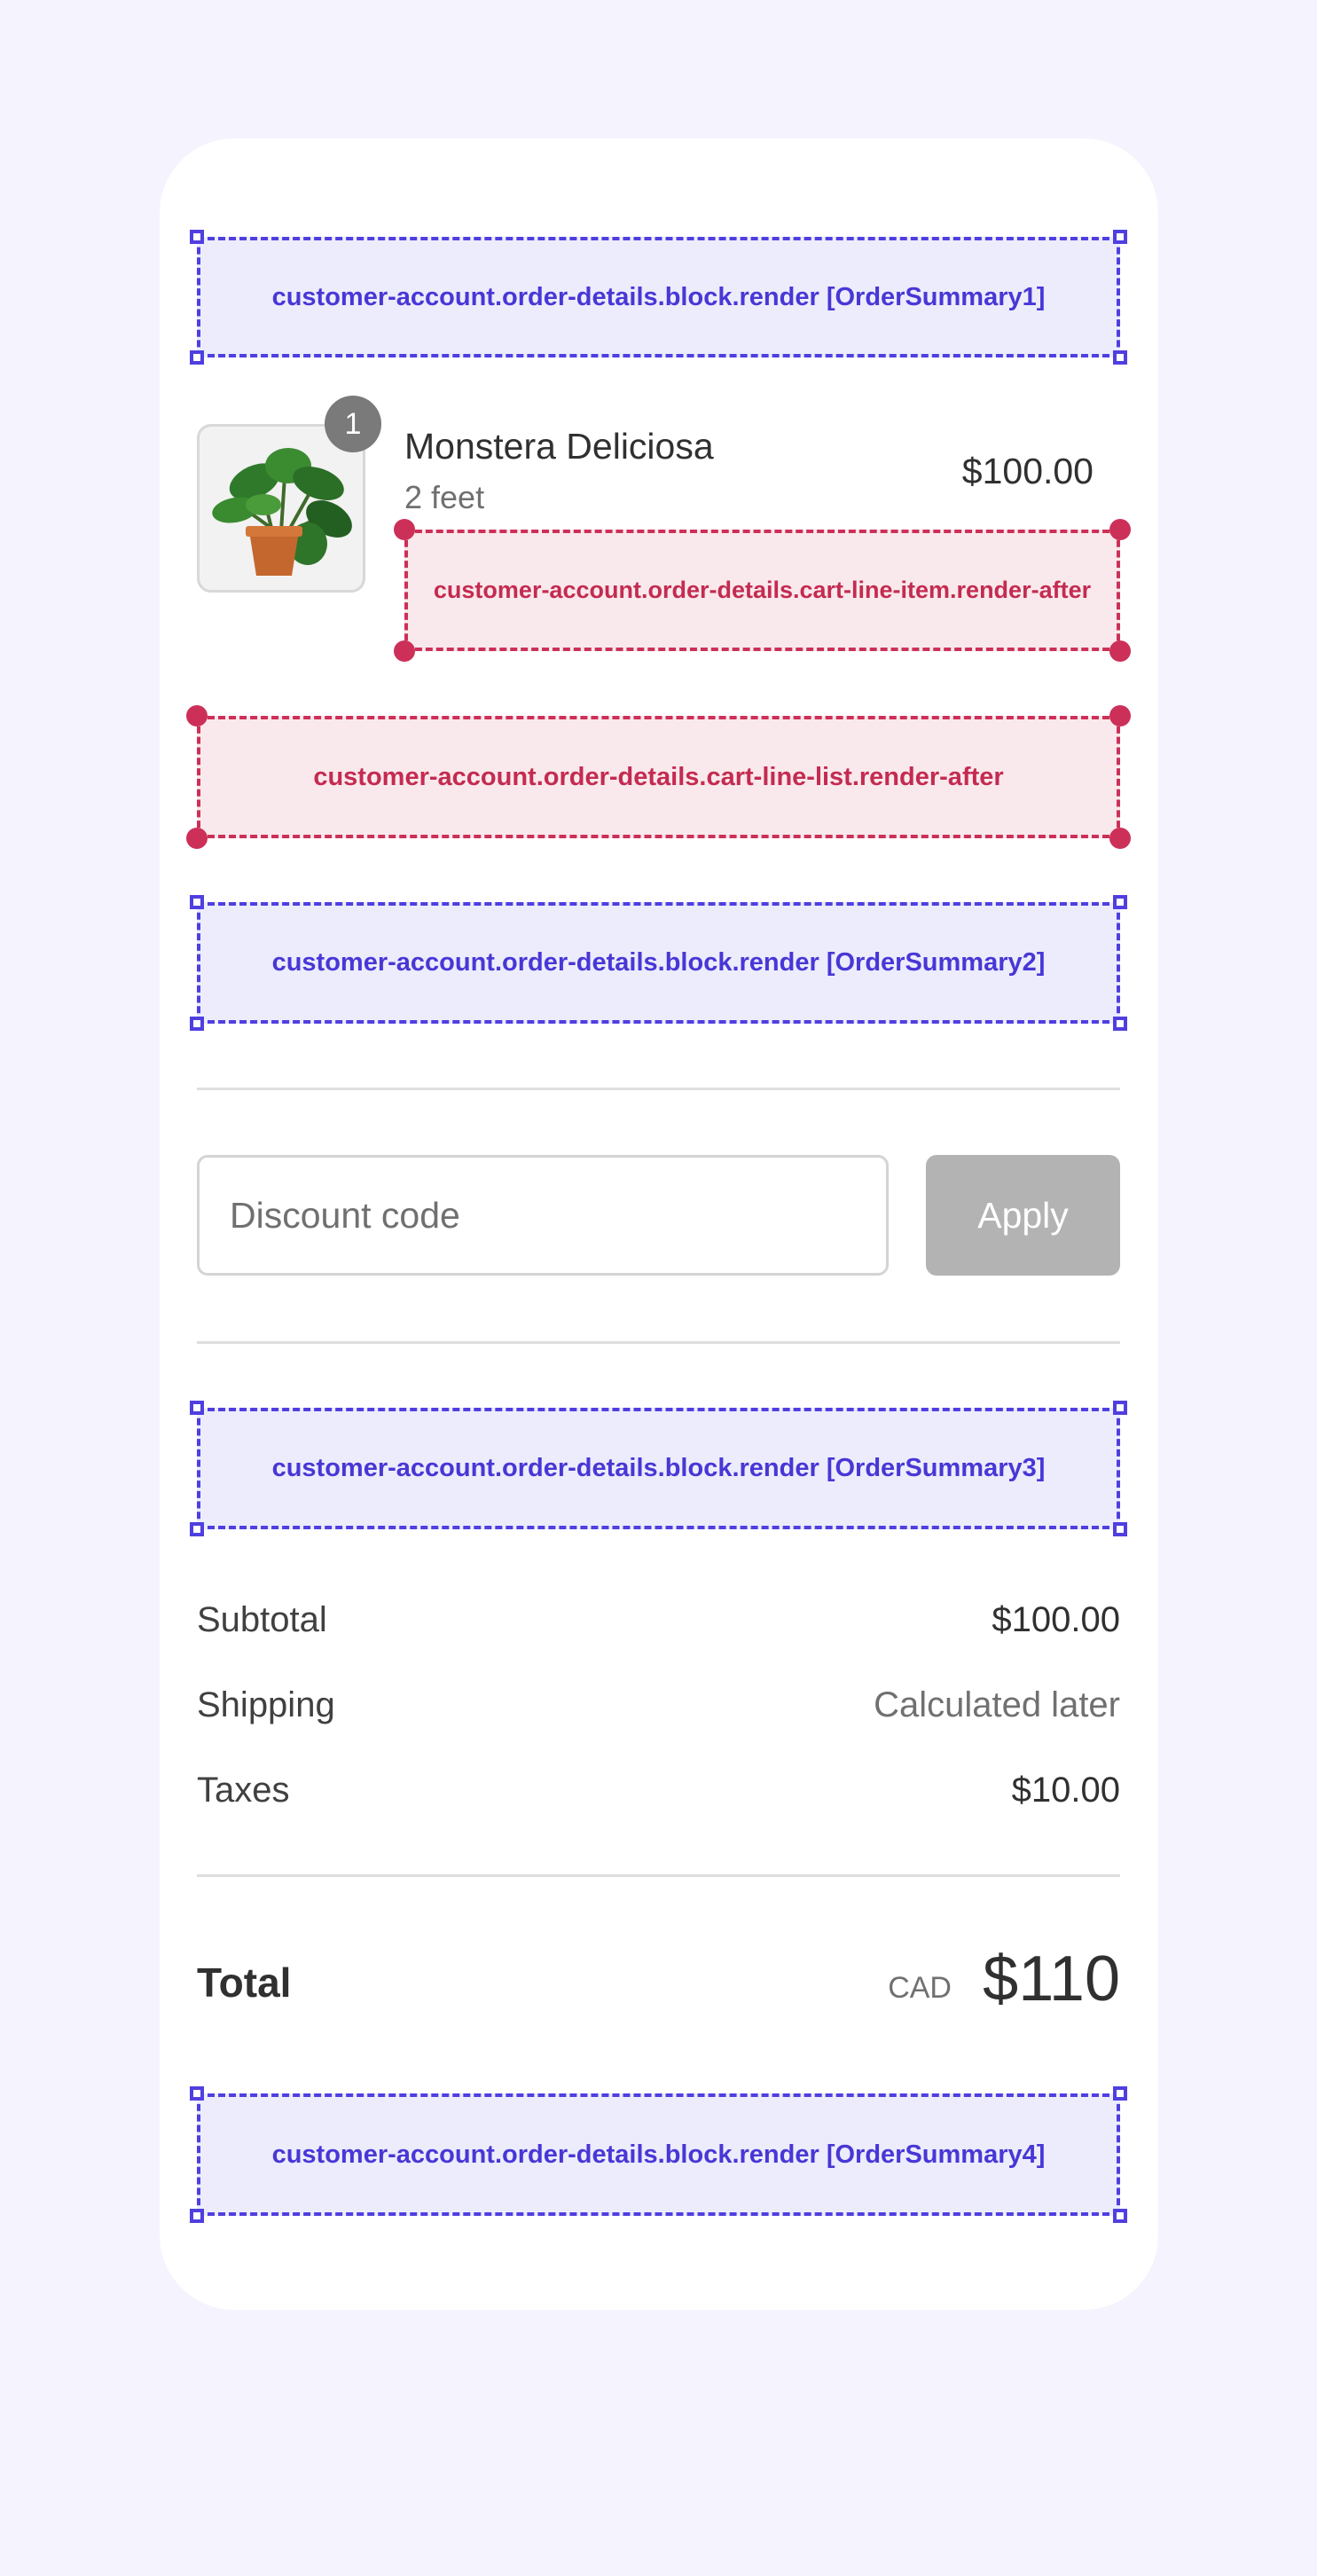 This screenshot has height=2576, width=1317. Describe the element at coordinates (1066, 1790) in the screenshot. I see `taxes-value: $10.00` at that location.